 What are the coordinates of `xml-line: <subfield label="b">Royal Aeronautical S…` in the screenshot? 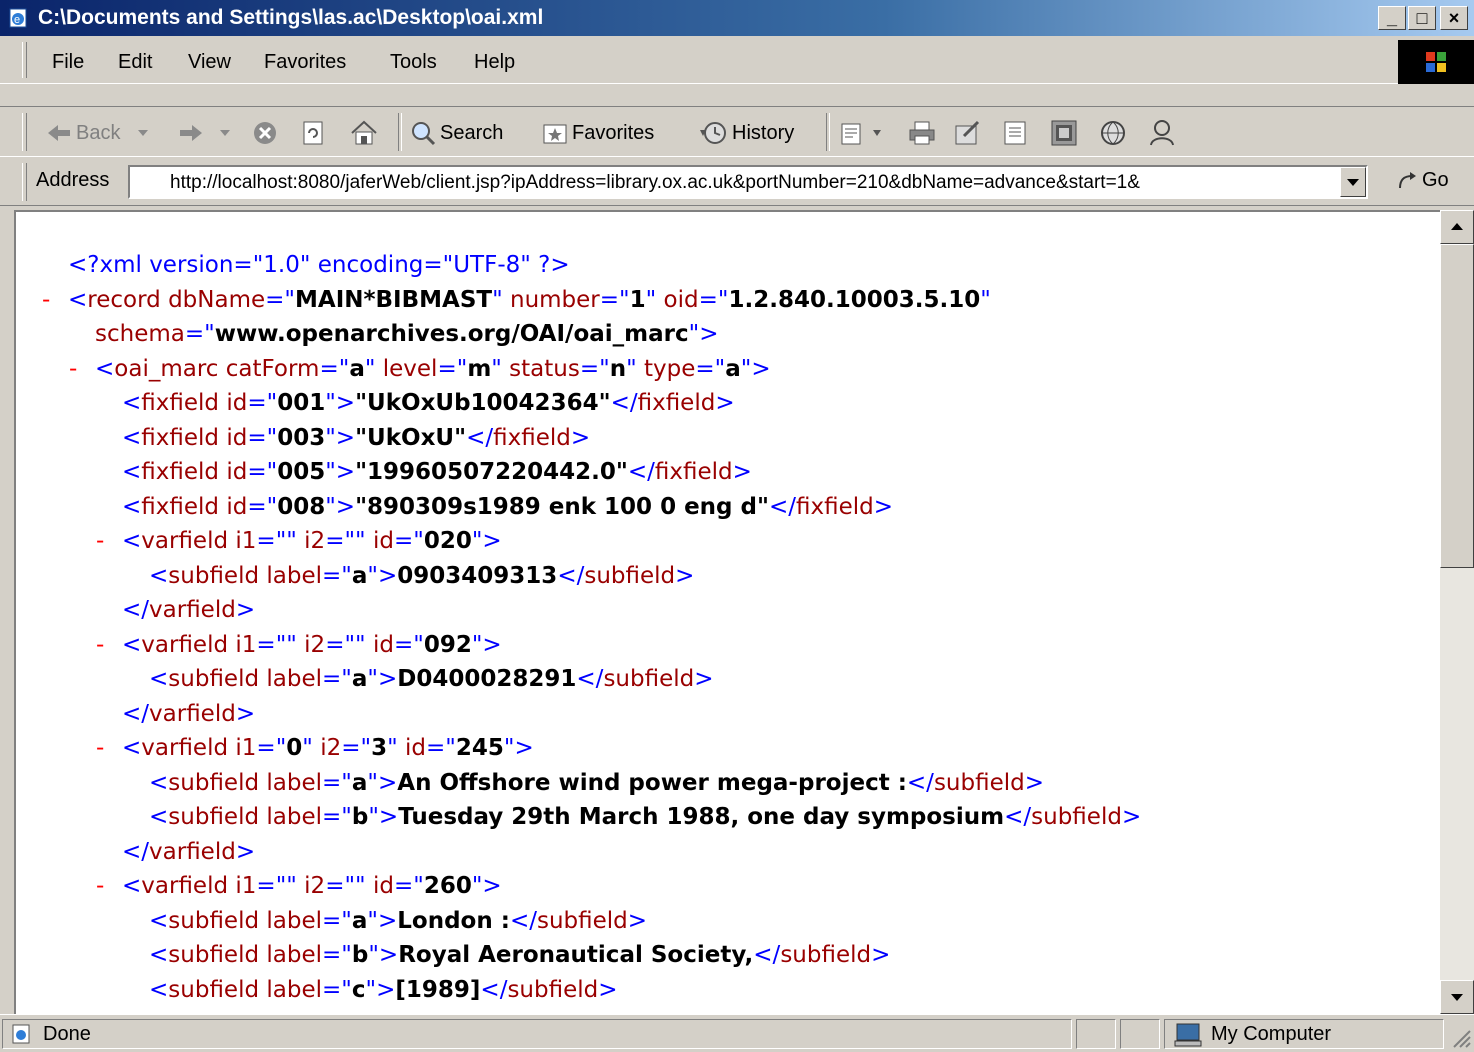 It's located at (519, 955).